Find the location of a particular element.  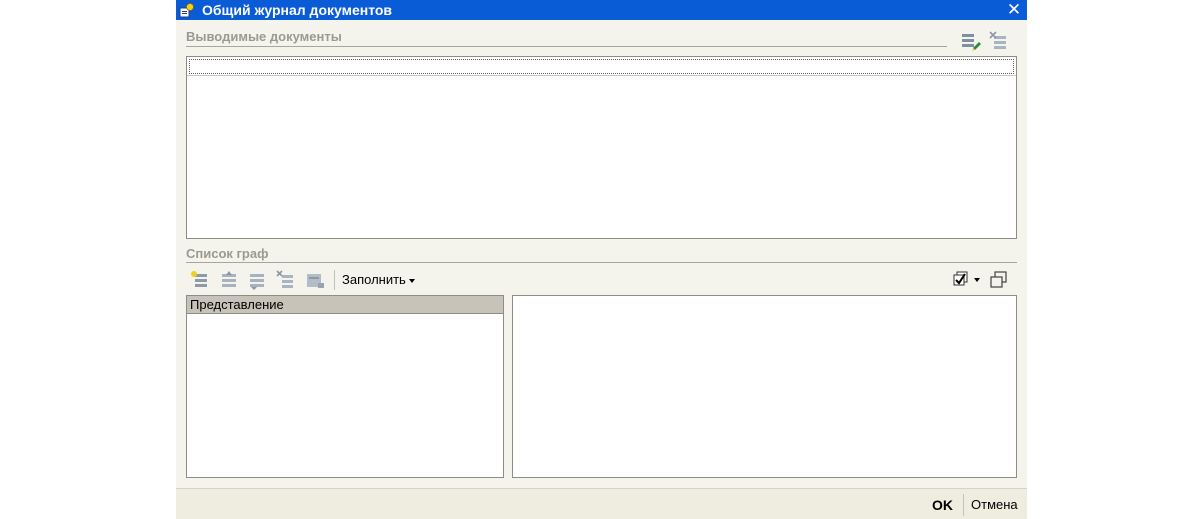

restore-window-icon is located at coordinates (999, 280).